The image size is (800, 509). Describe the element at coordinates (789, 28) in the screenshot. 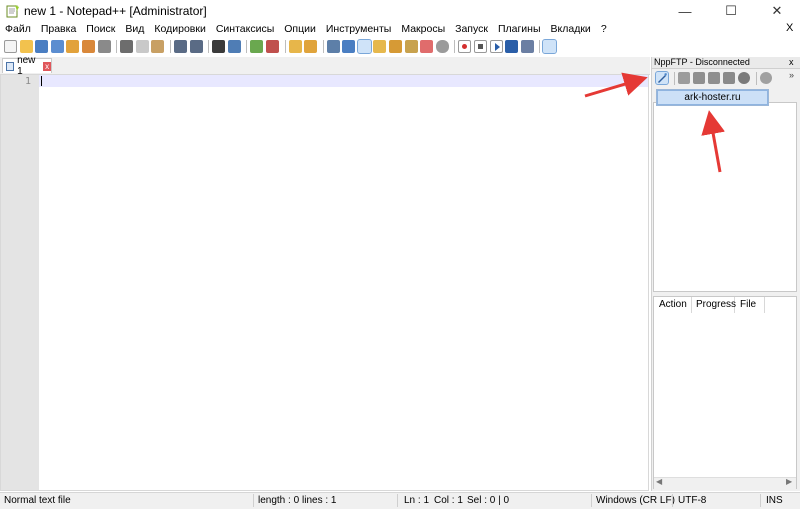

I see `close-document-button: X` at that location.